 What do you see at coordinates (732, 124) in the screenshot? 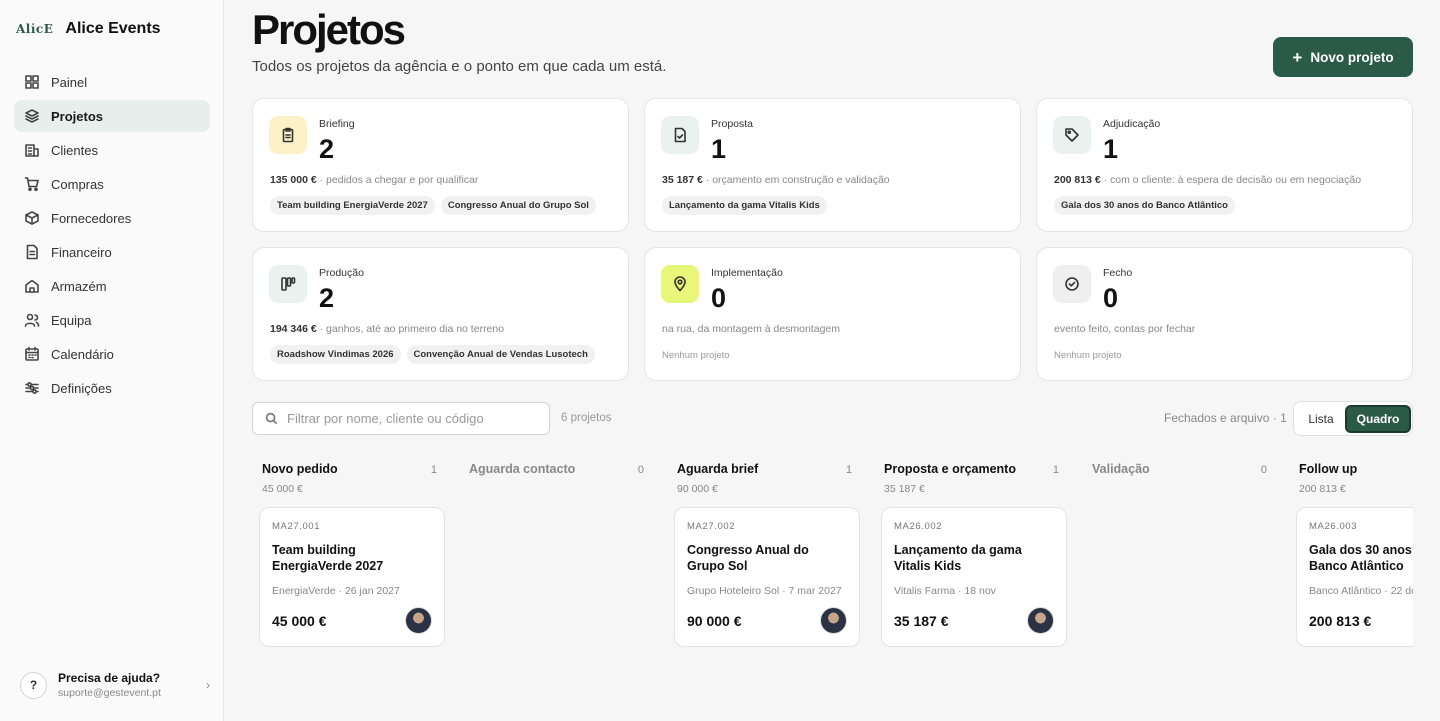
I see `stage-label: Proposta` at bounding box center [732, 124].